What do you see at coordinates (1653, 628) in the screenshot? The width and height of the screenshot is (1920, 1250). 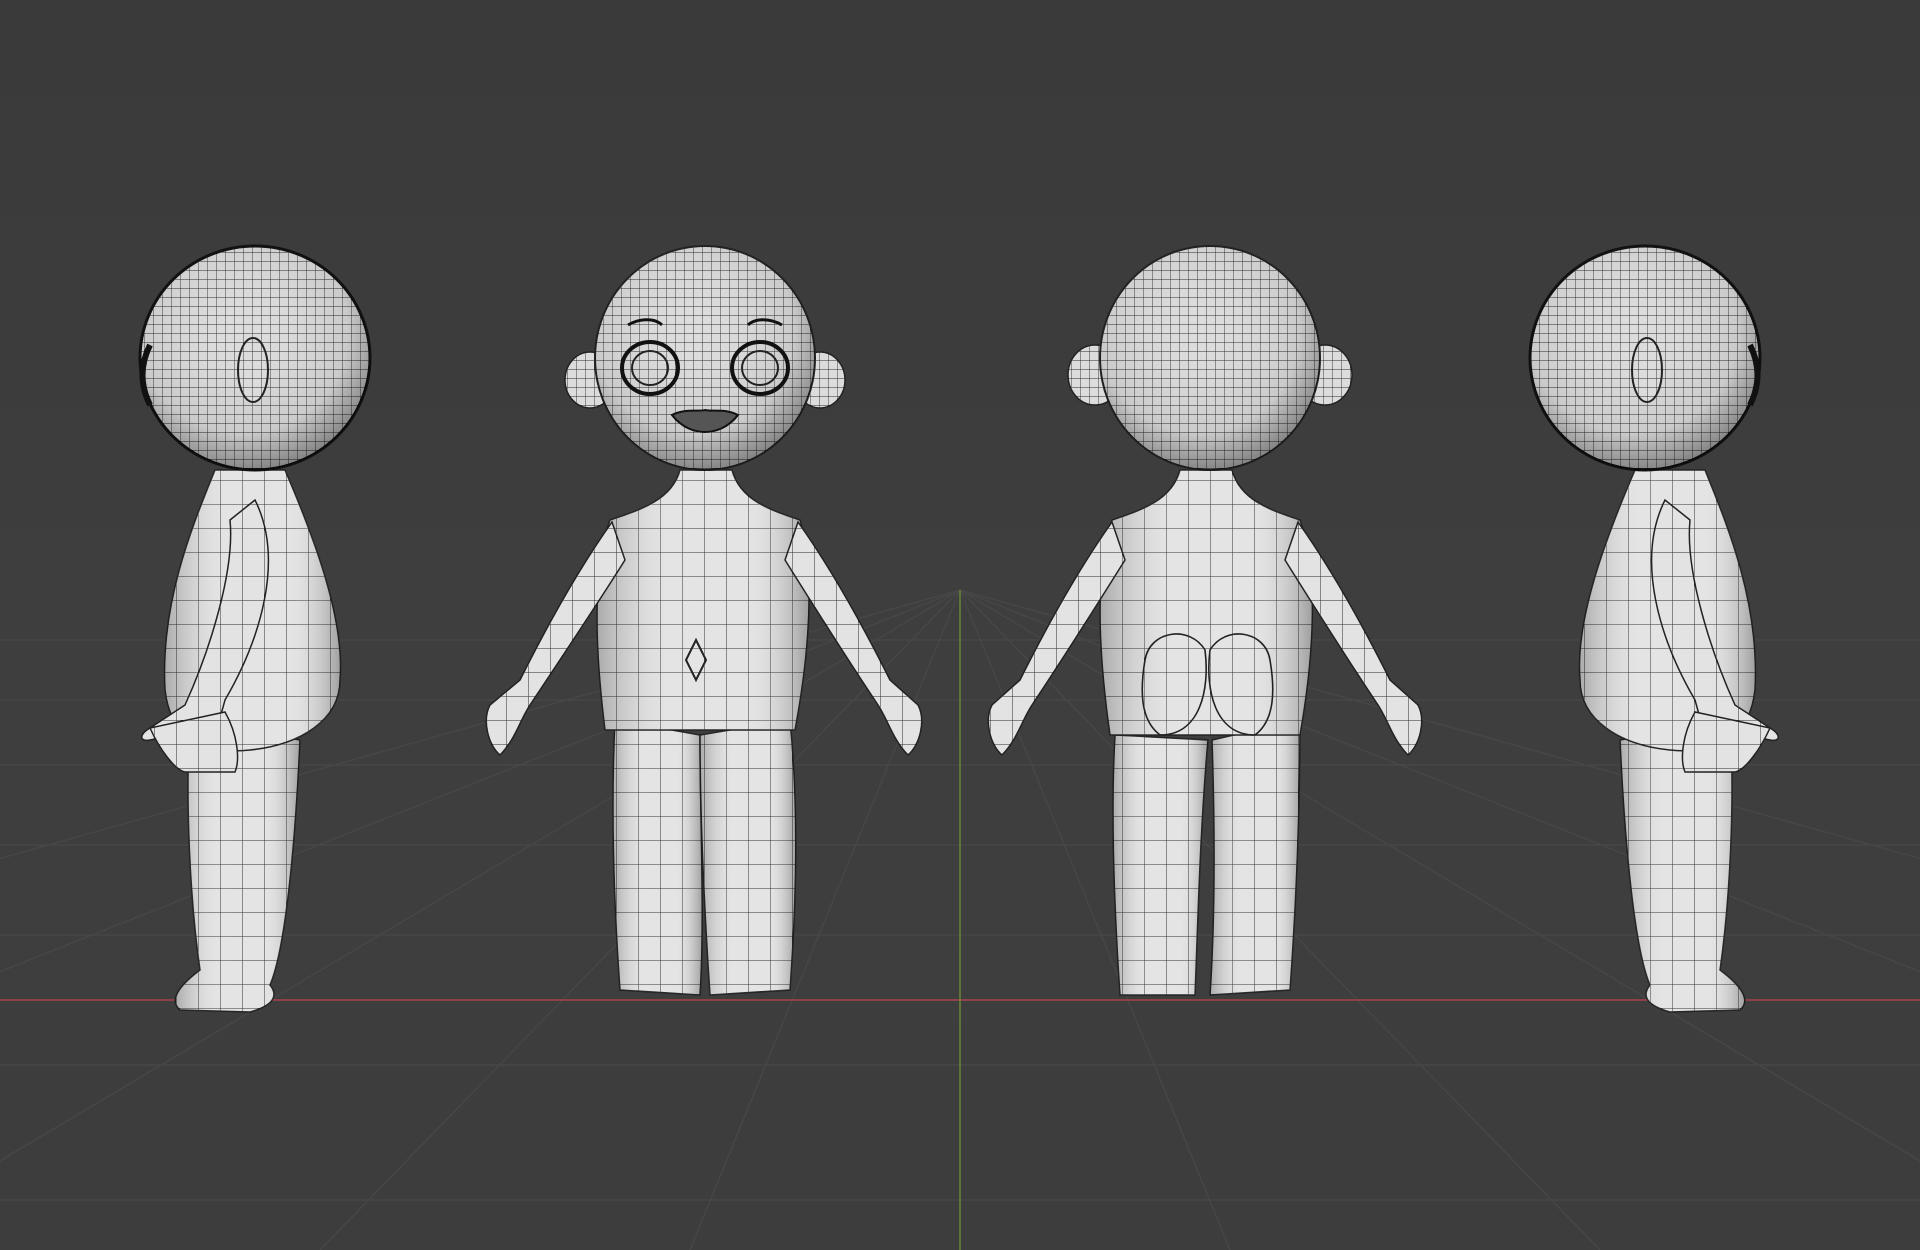 I see `figure-side-right` at bounding box center [1653, 628].